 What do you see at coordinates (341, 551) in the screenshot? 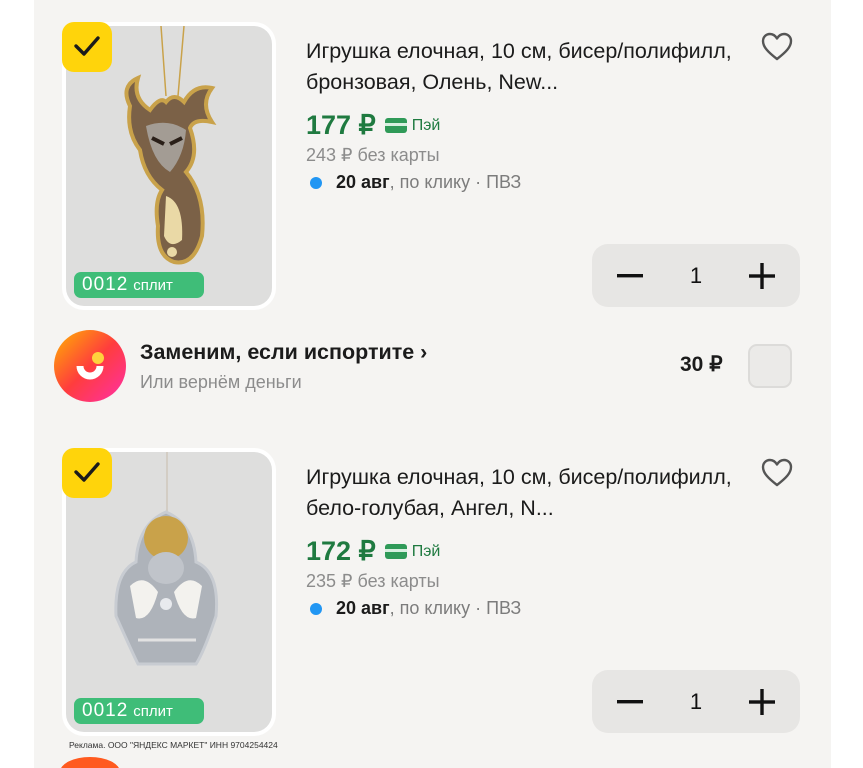
I see `price: 172 ₽` at bounding box center [341, 551].